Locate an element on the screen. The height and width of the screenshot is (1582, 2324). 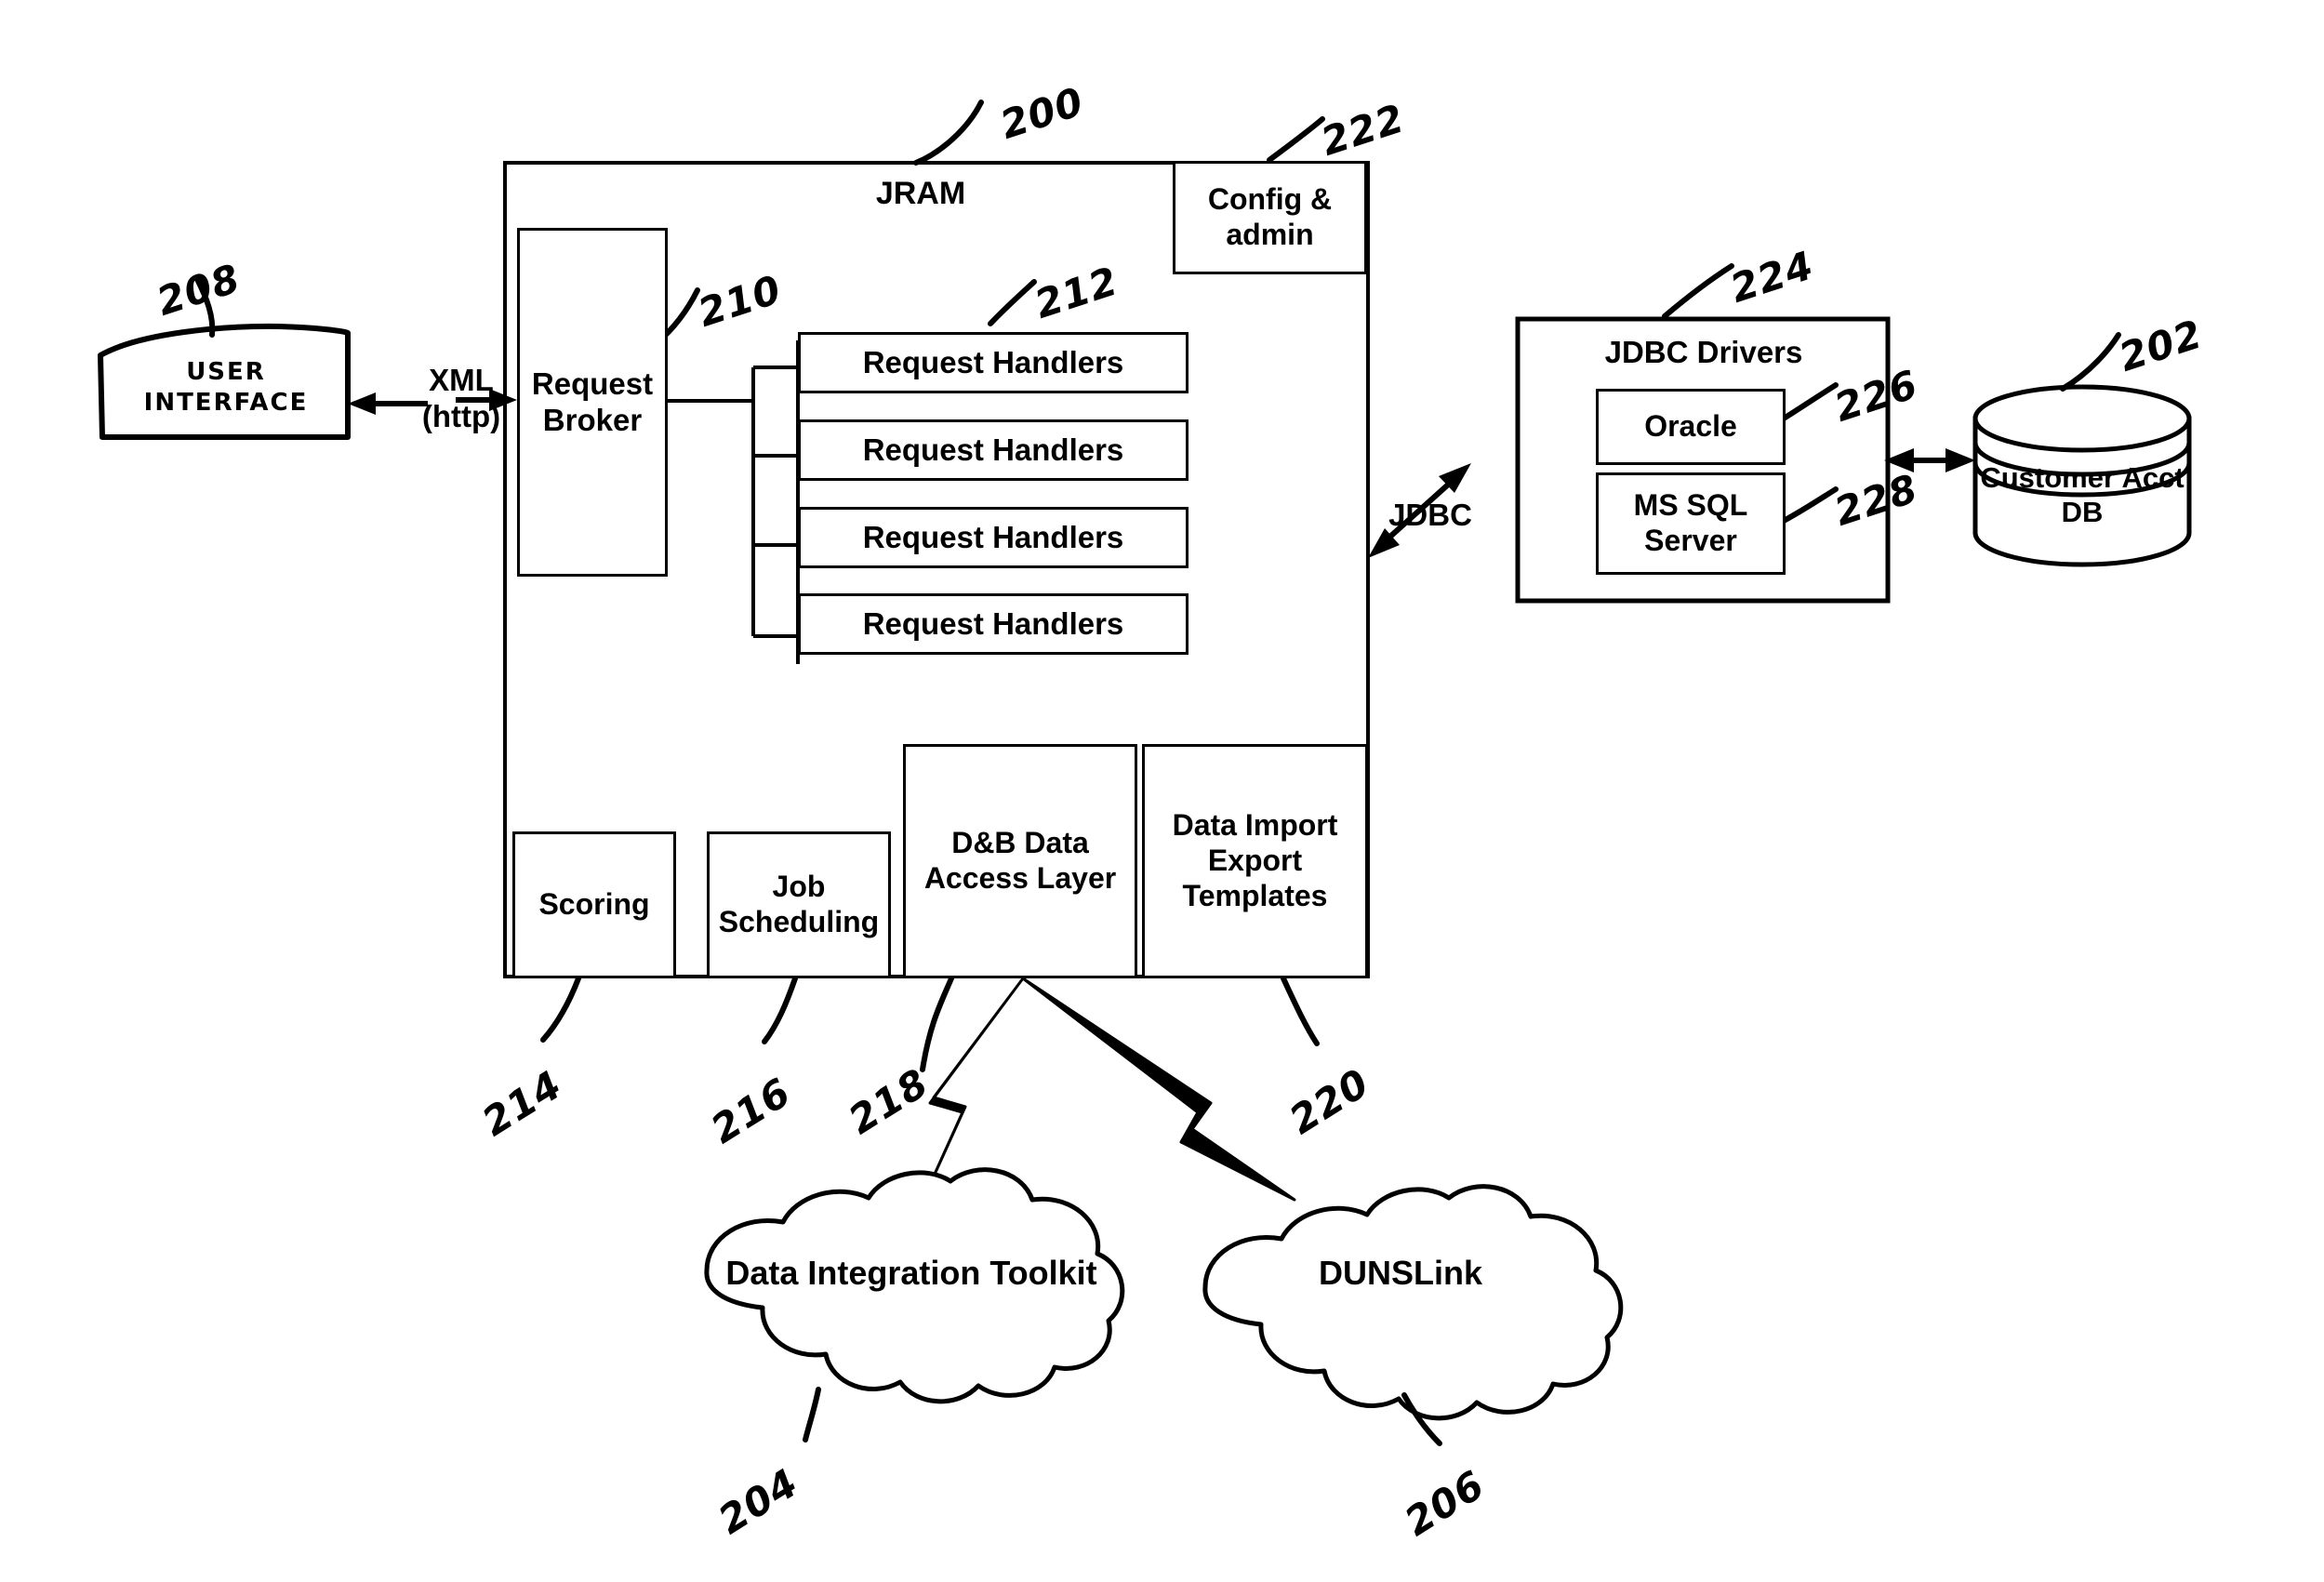
oracle-driver-box: Oracle is located at coordinates (1691, 427).